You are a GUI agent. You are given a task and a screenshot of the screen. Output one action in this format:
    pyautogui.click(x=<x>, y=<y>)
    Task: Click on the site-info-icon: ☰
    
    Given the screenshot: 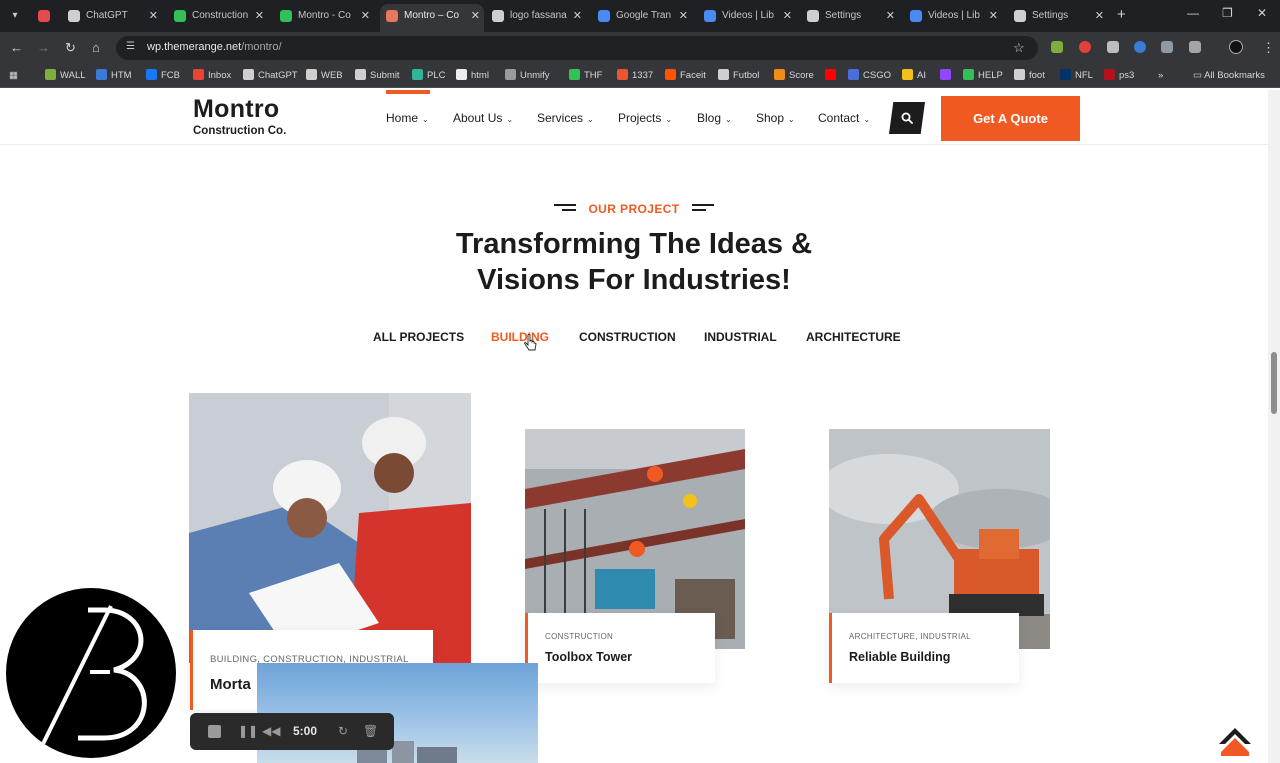 What is the action you would take?
    pyautogui.click(x=132, y=47)
    